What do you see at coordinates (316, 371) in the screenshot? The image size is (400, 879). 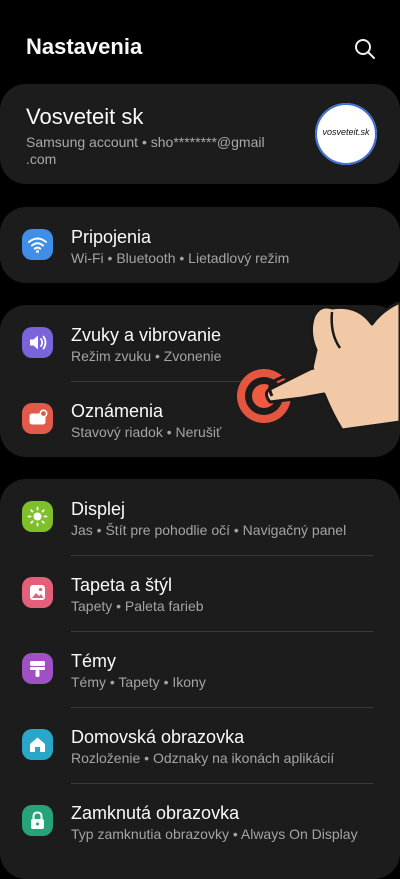 I see `tap-hand-icon` at bounding box center [316, 371].